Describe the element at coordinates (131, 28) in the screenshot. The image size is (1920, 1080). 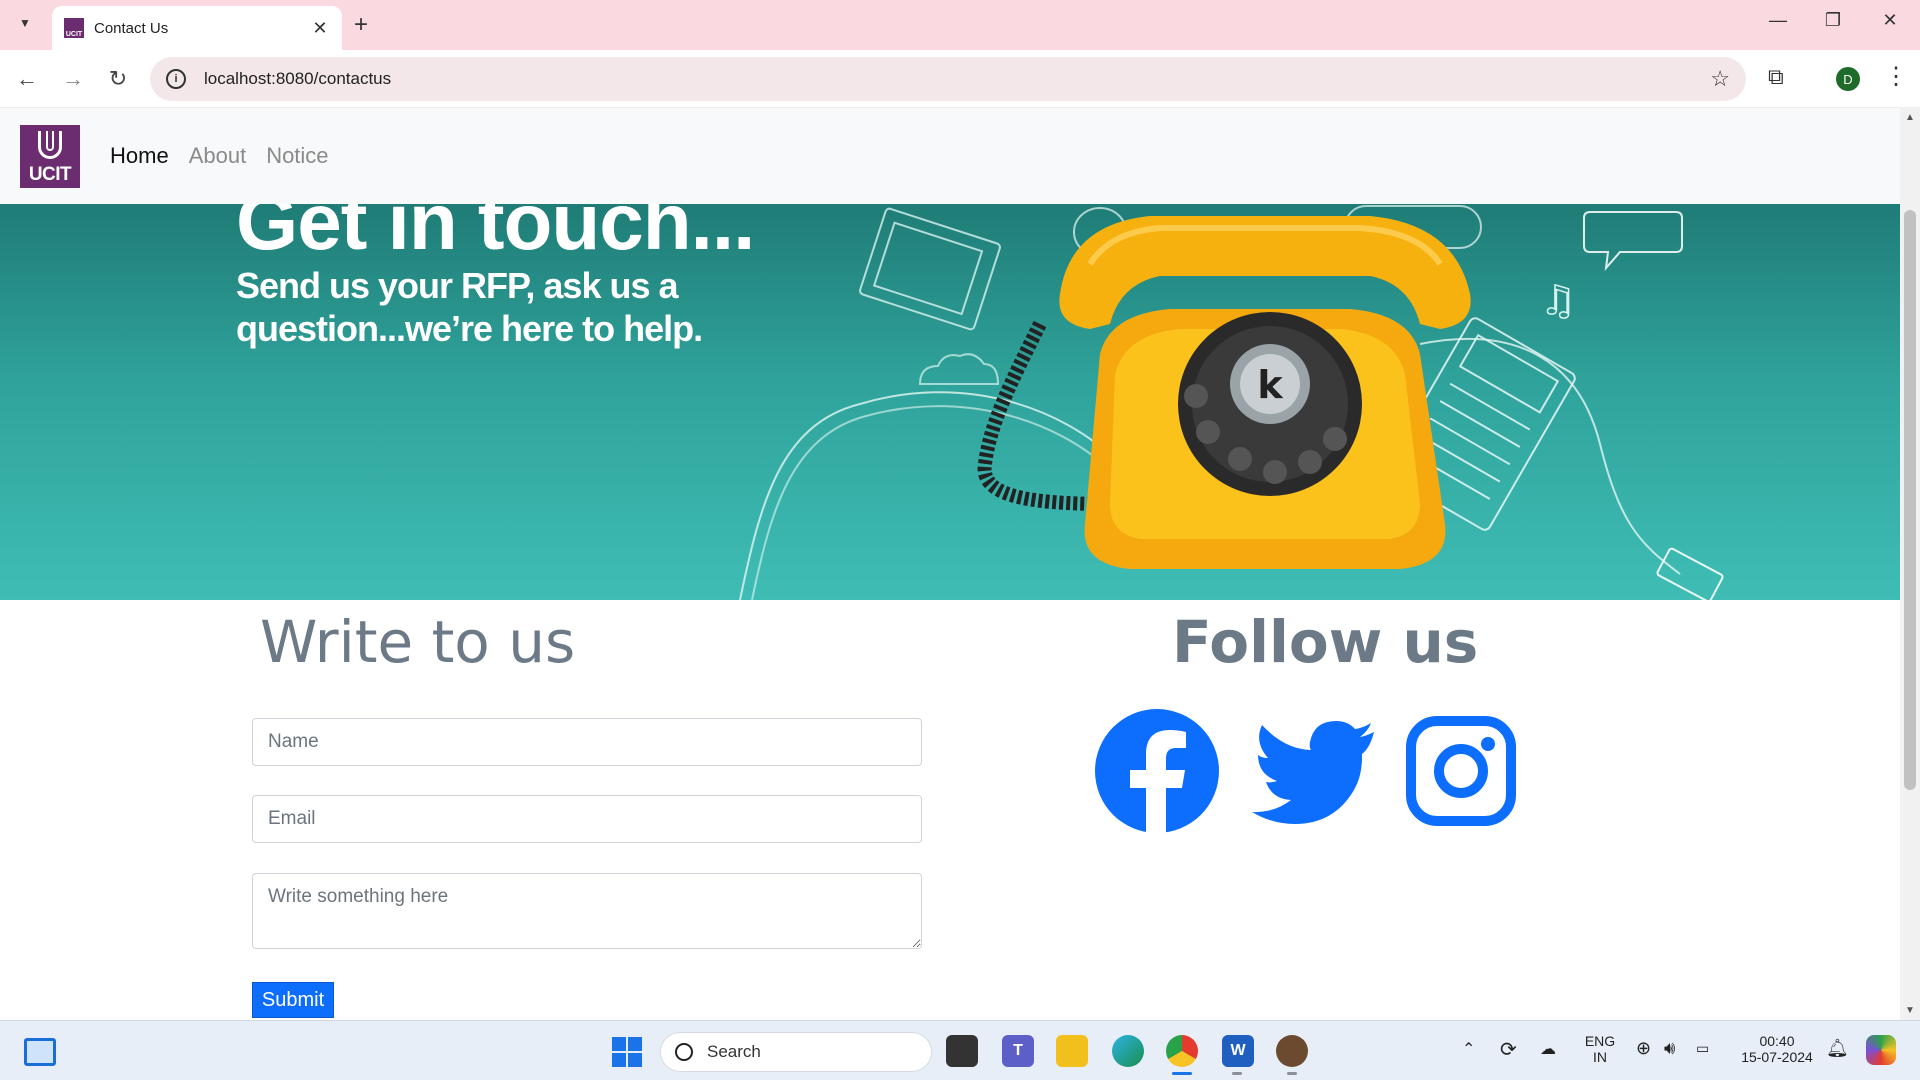
I see `tab-title: Contact Us` at that location.